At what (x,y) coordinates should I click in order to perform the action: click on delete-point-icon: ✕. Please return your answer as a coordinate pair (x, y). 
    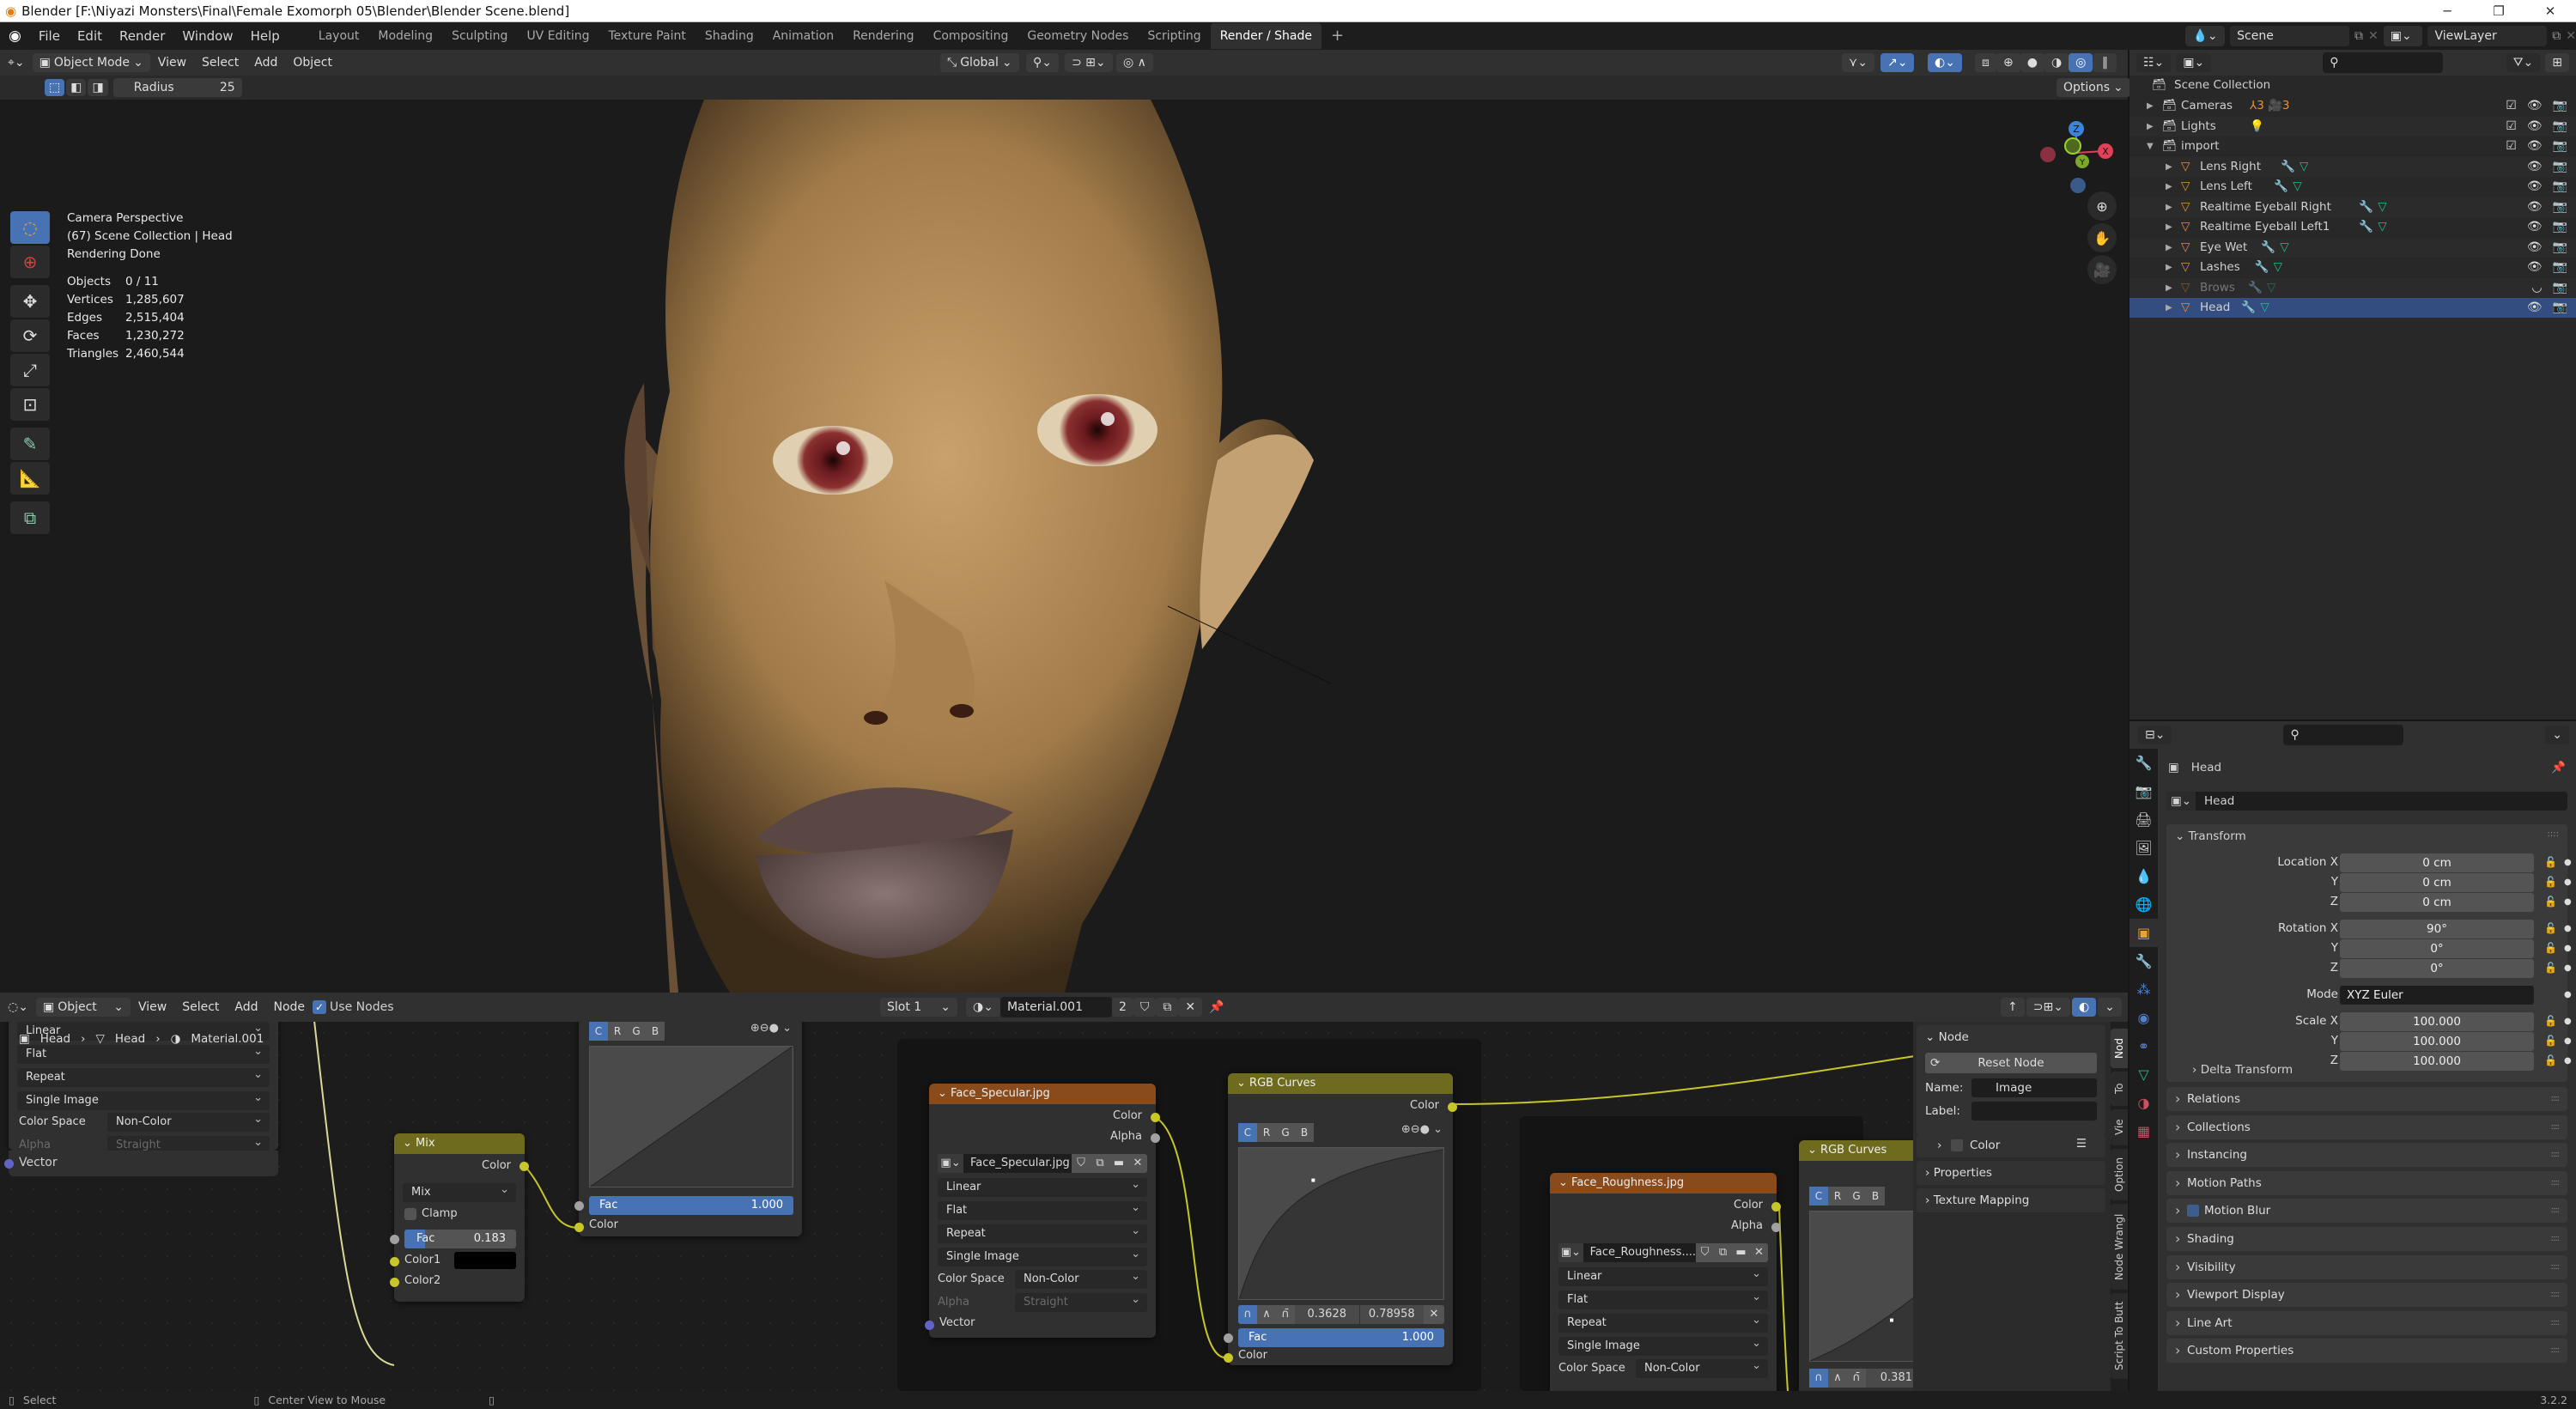
    Looking at the image, I should click on (1434, 1314).